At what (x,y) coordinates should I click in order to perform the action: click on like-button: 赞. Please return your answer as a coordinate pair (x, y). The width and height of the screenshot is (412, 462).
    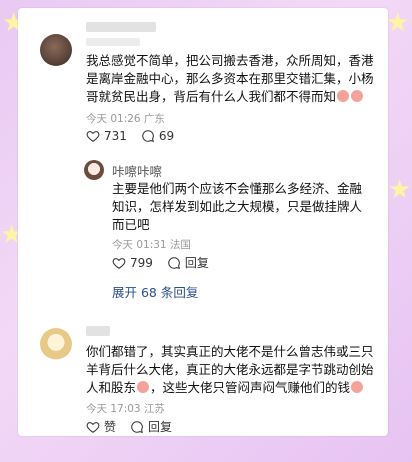
    Looking at the image, I should click on (101, 426).